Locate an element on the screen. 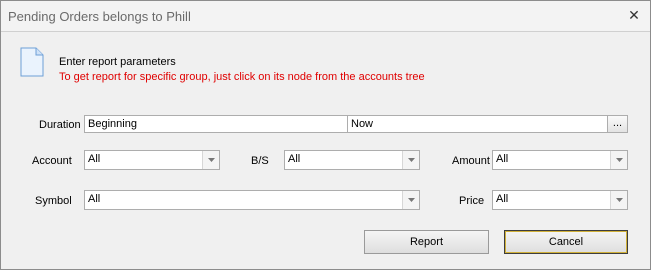  close-icon: ✕ is located at coordinates (634, 15).